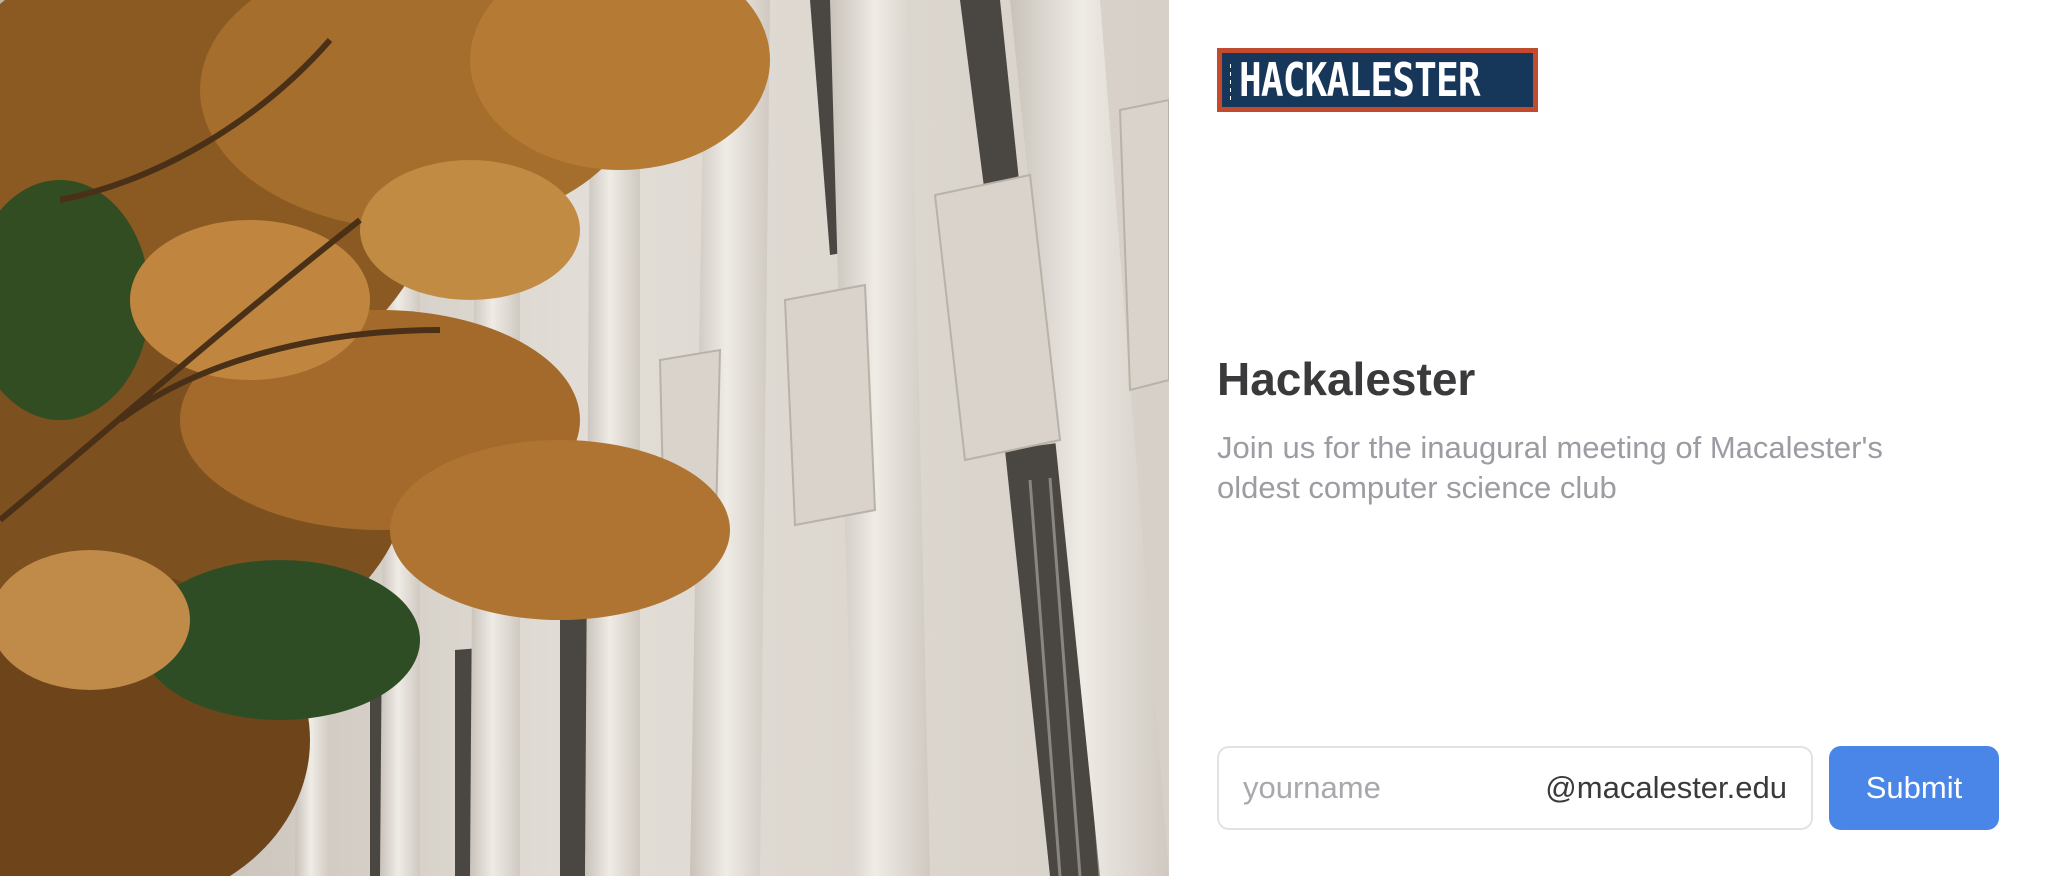 This screenshot has height=876, width=2048. I want to click on email-field: @macalester.edu, so click(1515, 788).